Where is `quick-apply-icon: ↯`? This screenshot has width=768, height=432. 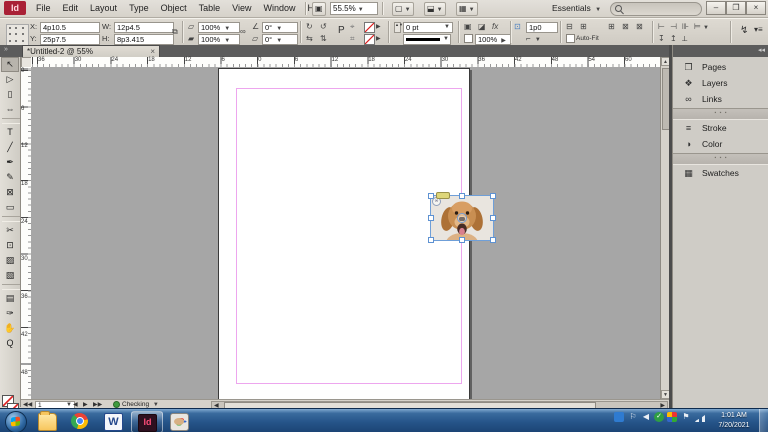 quick-apply-icon: ↯ is located at coordinates (744, 30).